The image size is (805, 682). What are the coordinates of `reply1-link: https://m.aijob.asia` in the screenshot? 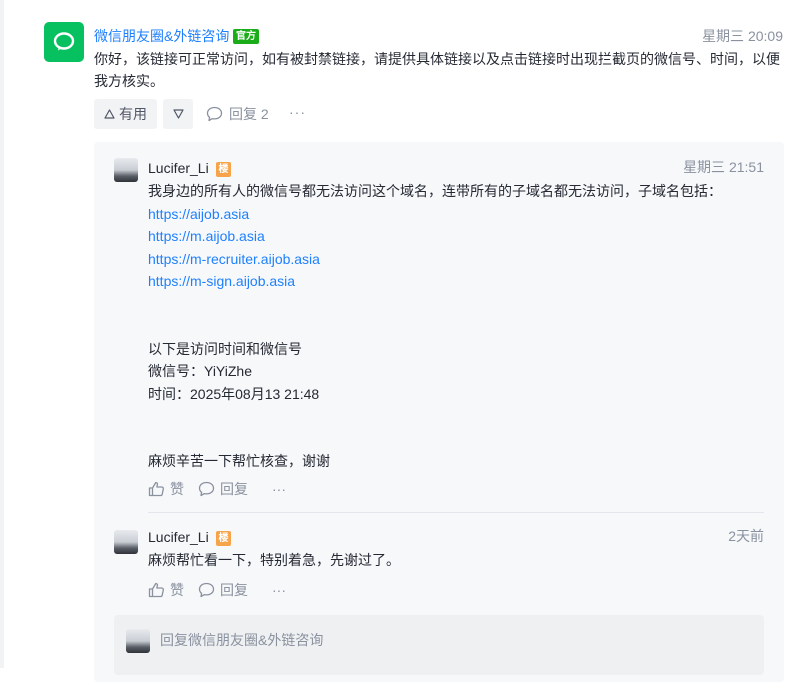 It's located at (435, 236).